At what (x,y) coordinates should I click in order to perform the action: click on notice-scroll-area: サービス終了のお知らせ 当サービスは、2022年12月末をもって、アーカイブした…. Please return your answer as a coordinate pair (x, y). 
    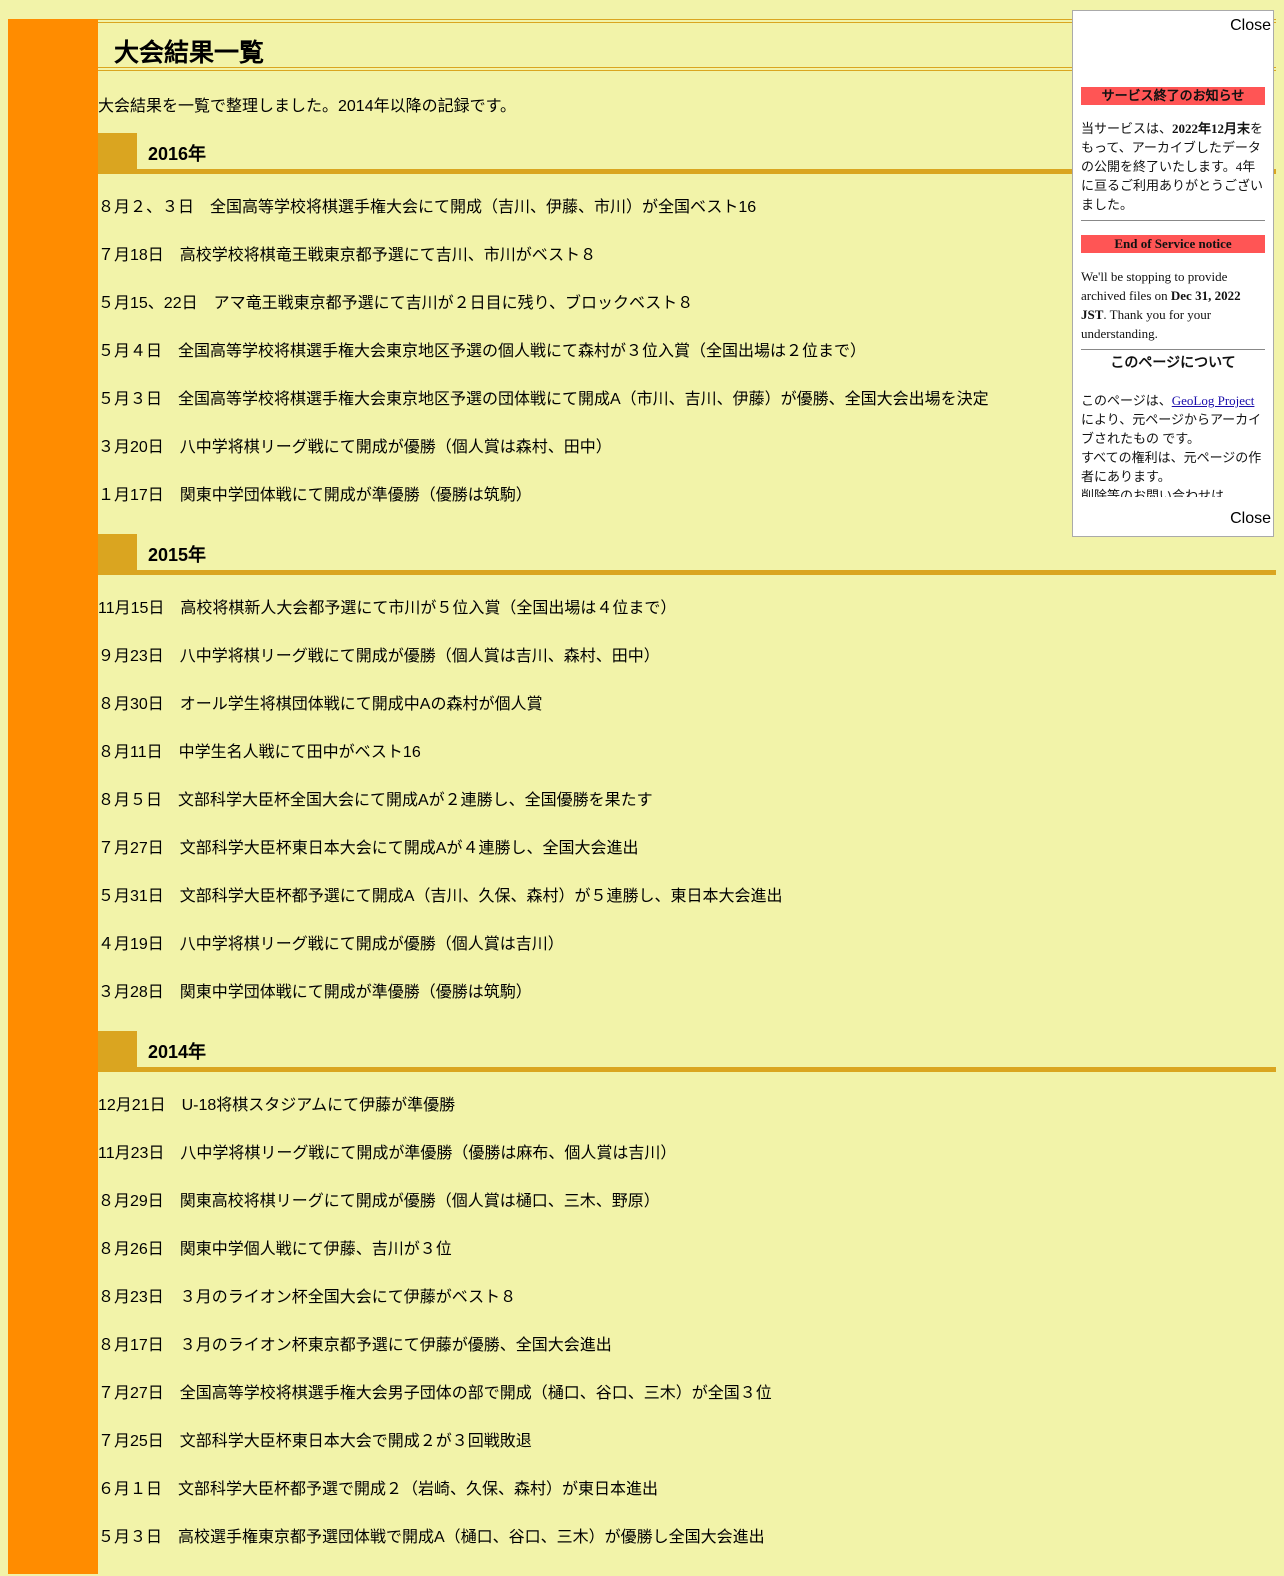
    Looking at the image, I should click on (1173, 292).